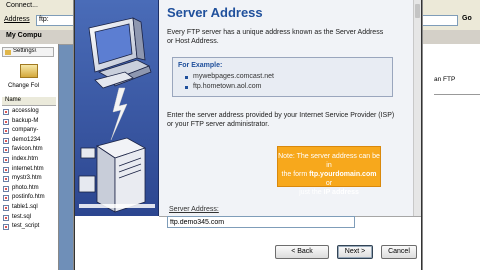  I want to click on background-pane-right: an FTP, so click(450, 157).